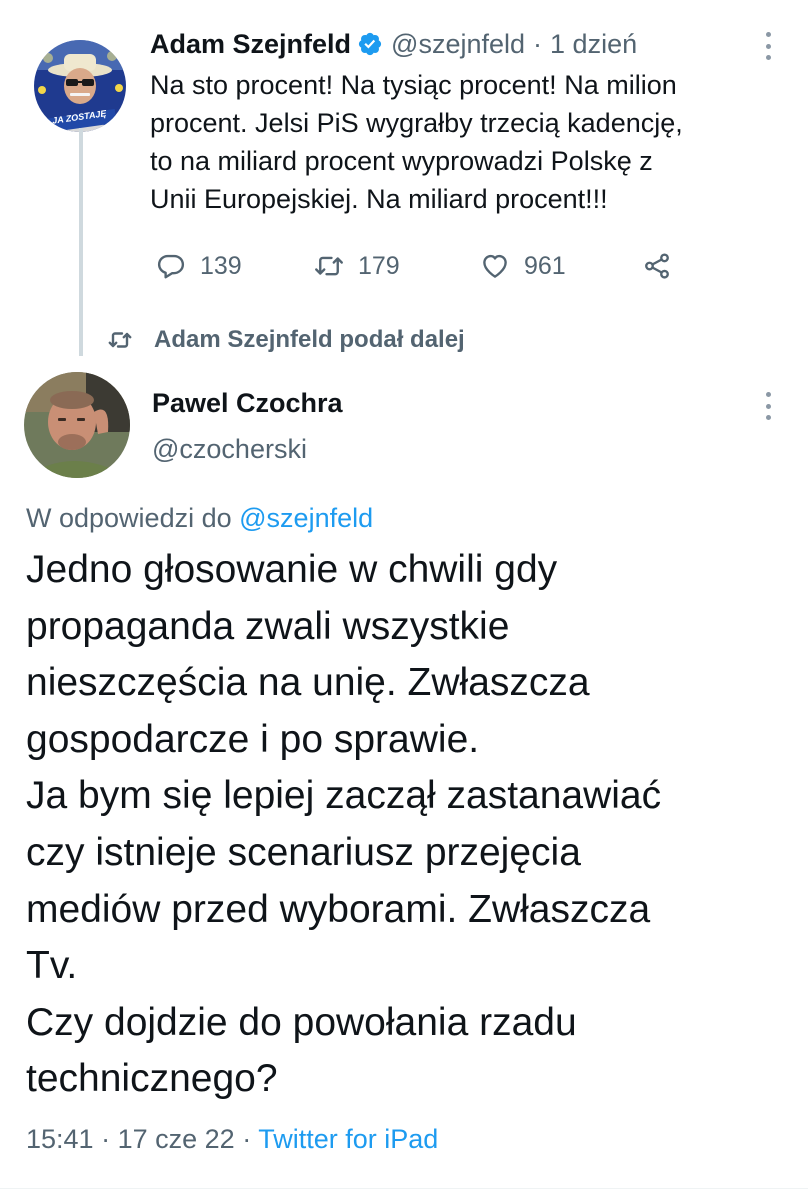 This screenshot has height=1200, width=808. Describe the element at coordinates (404, 1188) in the screenshot. I see `divider` at that location.